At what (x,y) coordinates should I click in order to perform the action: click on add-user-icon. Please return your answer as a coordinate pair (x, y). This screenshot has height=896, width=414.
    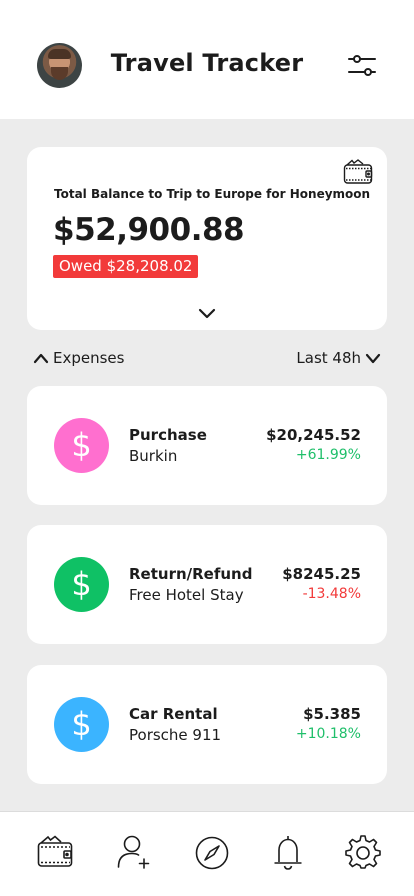
    Looking at the image, I should click on (133, 852).